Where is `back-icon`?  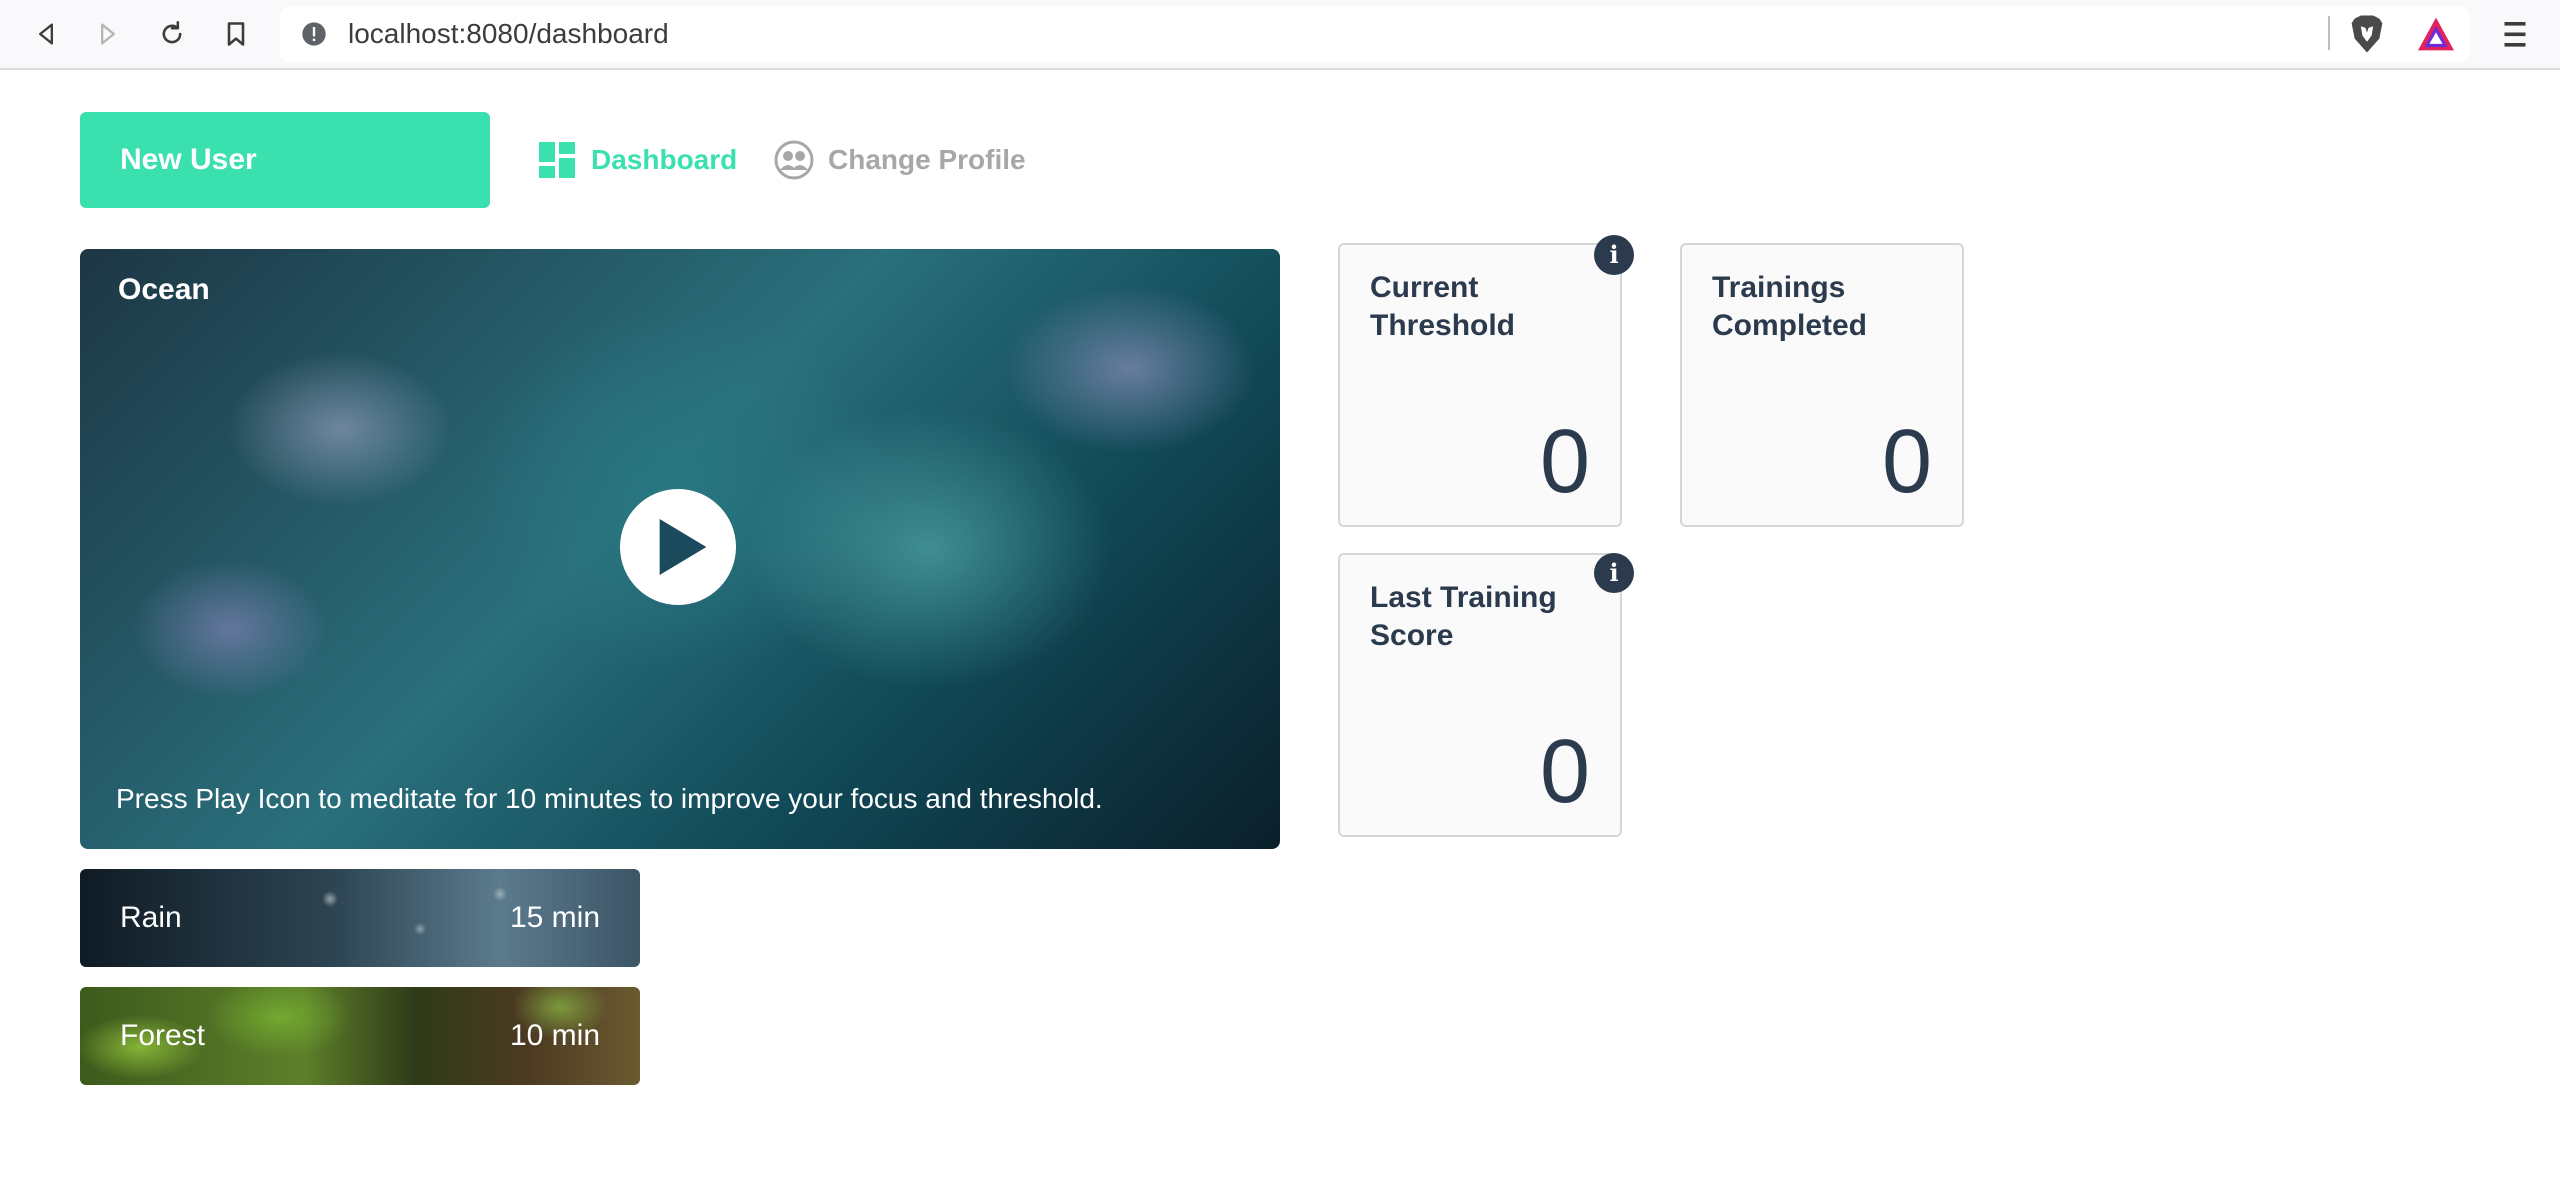 back-icon is located at coordinates (46, 34).